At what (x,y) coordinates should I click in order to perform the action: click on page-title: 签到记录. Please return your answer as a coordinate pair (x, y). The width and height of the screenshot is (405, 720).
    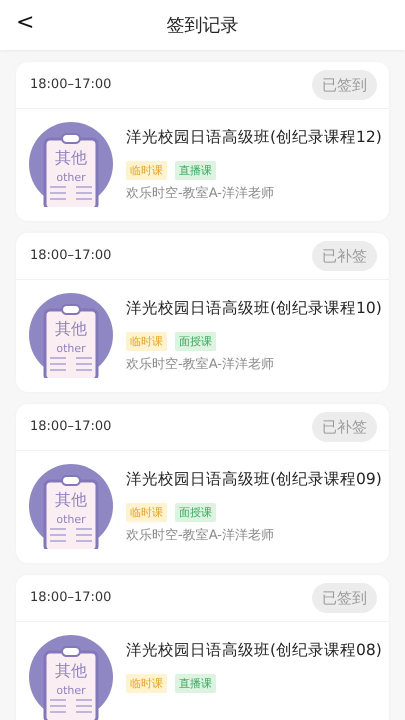
    Looking at the image, I should click on (202, 26).